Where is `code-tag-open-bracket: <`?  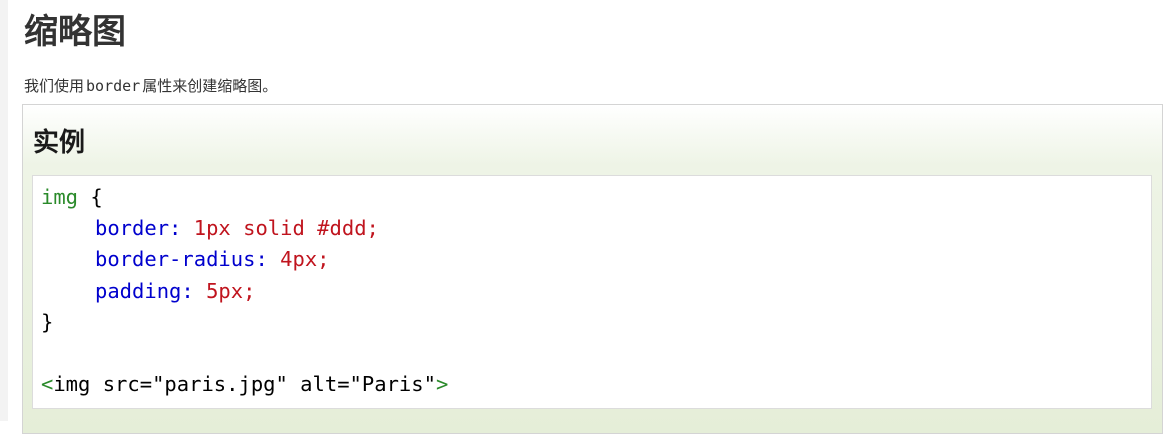 code-tag-open-bracket: < is located at coordinates (47, 384).